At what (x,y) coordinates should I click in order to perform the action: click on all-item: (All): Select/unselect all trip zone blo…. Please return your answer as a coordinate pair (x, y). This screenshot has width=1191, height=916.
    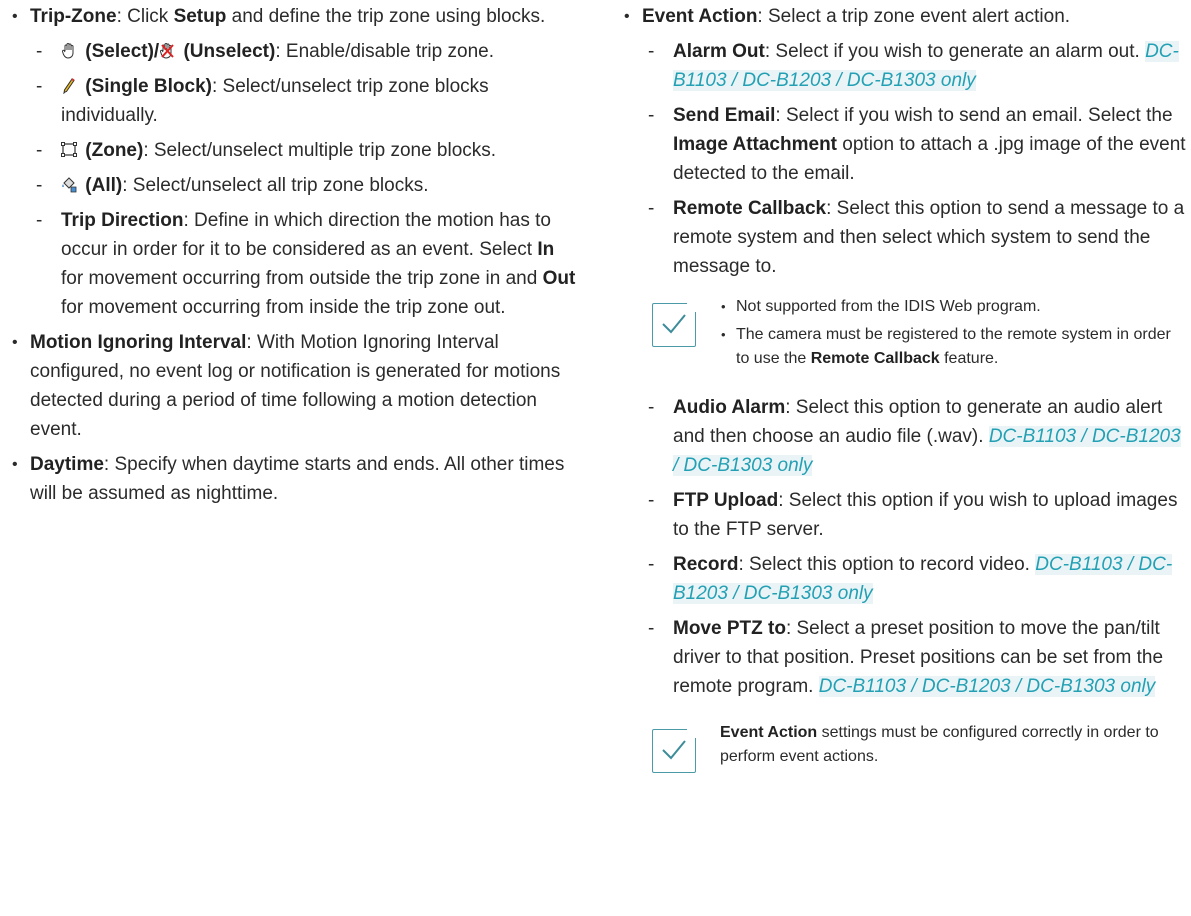
    Looking at the image, I should click on (294, 185).